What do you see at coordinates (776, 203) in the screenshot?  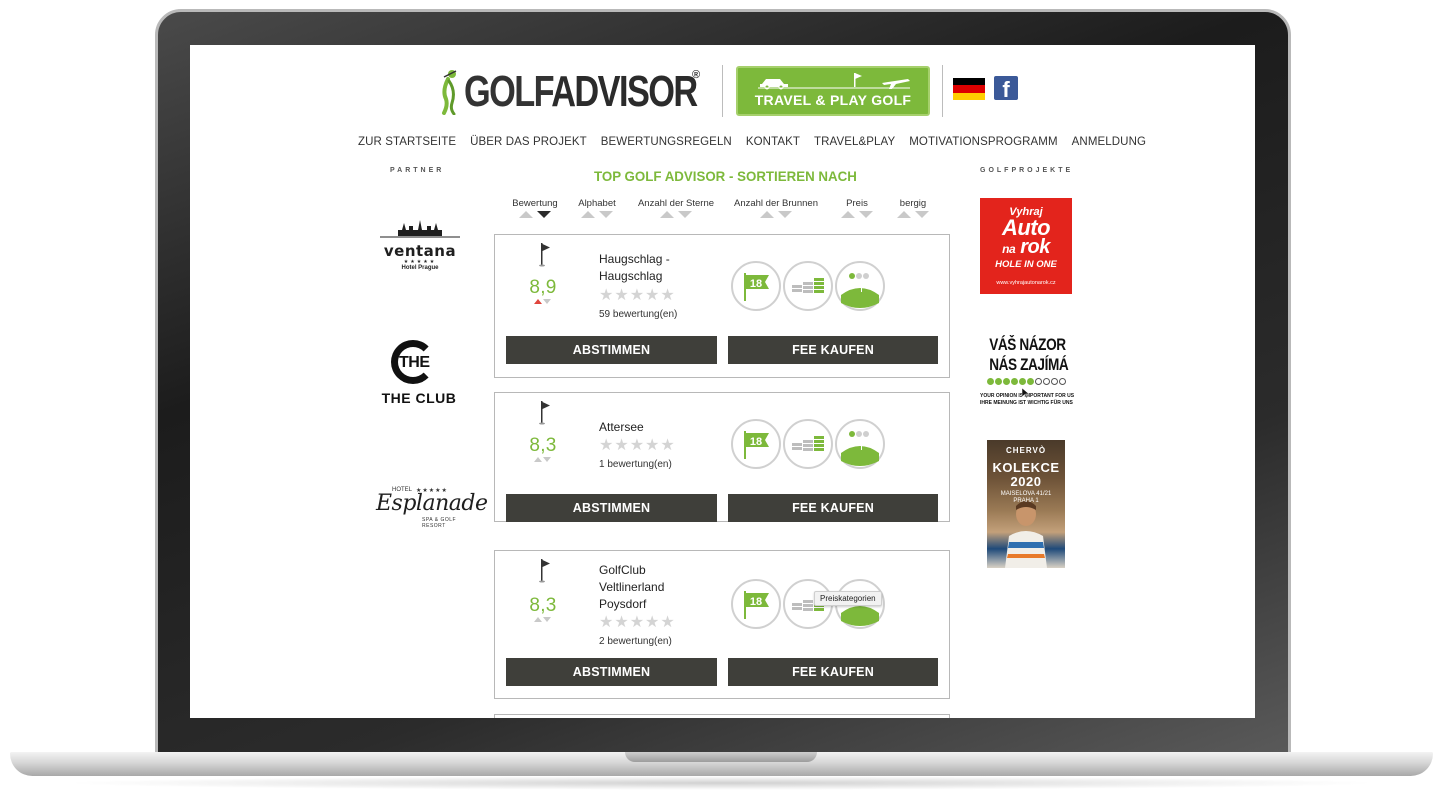 I see `sort-label: Anzahl der Brunnen` at bounding box center [776, 203].